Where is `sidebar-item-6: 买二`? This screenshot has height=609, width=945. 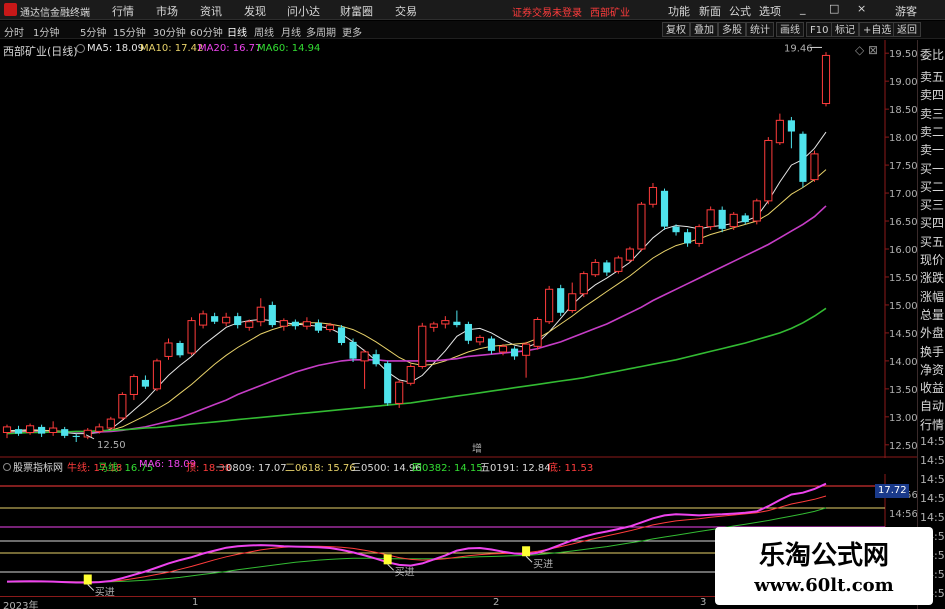 sidebar-item-6: 买二 is located at coordinates (932, 186).